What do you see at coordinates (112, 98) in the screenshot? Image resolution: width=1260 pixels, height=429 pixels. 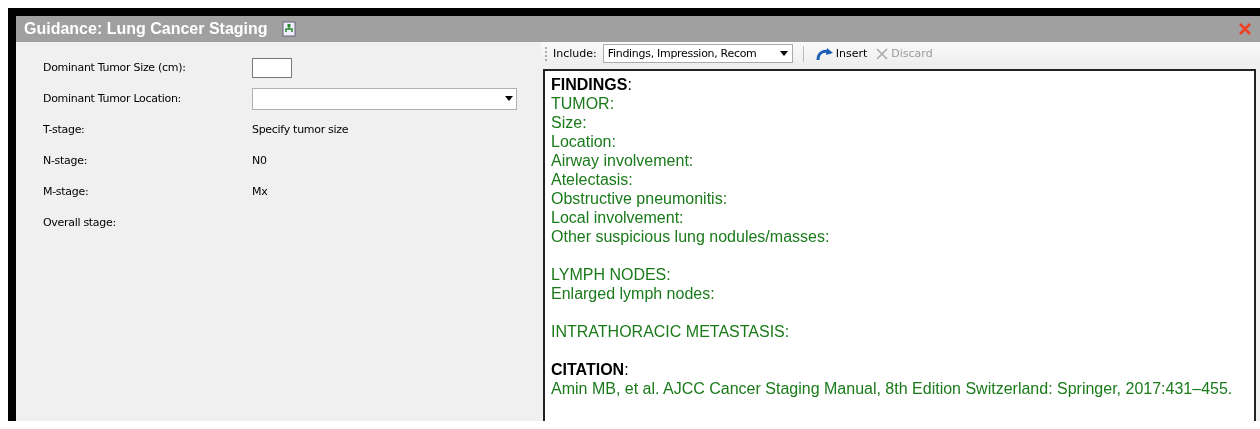 I see `field-label: Dominant Tumor Location:` at bounding box center [112, 98].